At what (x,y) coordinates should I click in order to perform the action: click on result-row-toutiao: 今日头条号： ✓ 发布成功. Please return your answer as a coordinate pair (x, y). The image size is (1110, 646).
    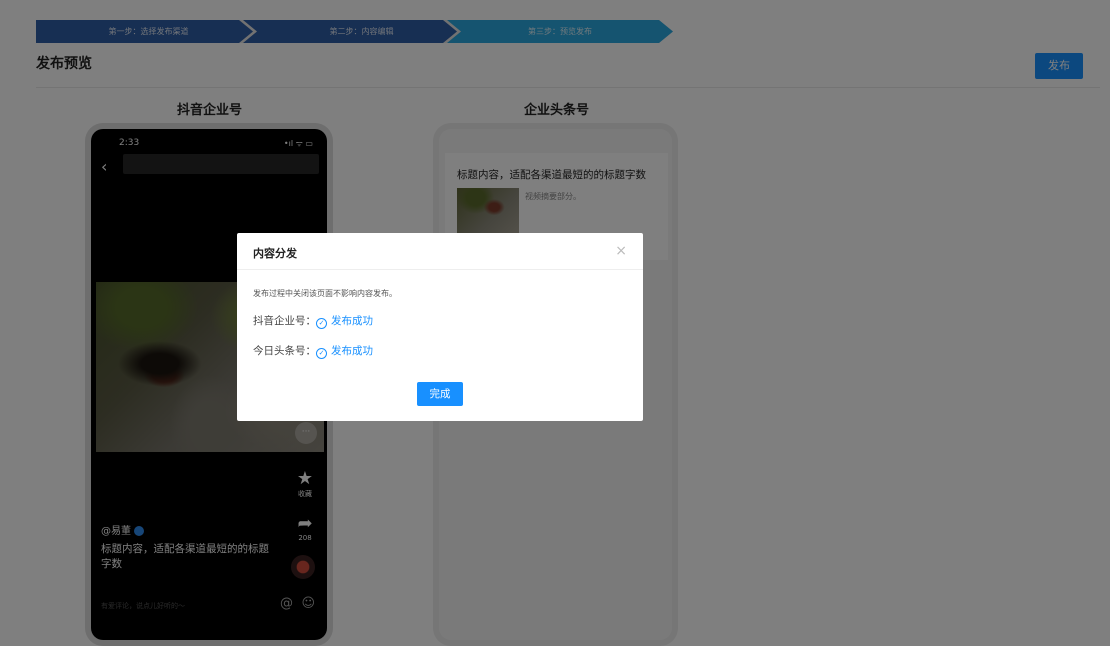
    Looking at the image, I should click on (313, 351).